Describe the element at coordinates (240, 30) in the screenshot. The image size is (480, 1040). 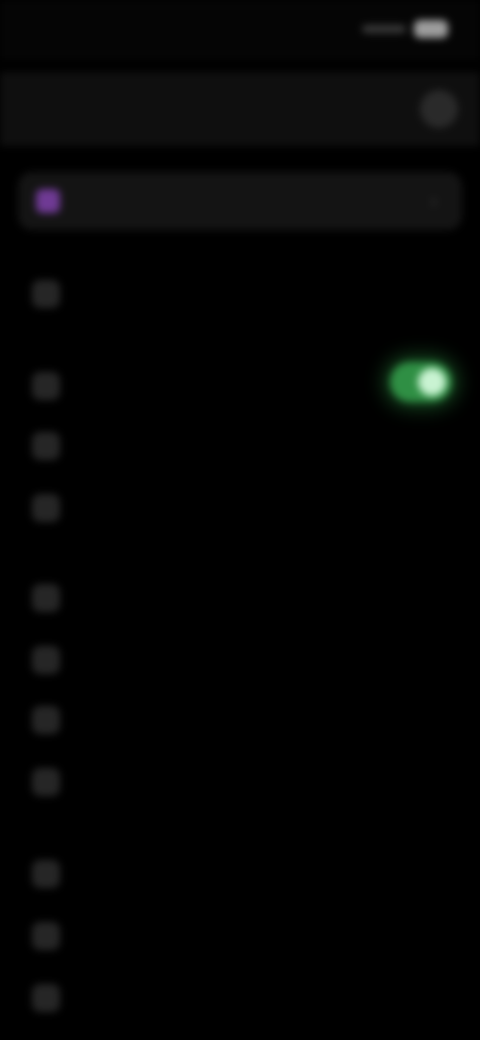
I see `status-bar` at that location.